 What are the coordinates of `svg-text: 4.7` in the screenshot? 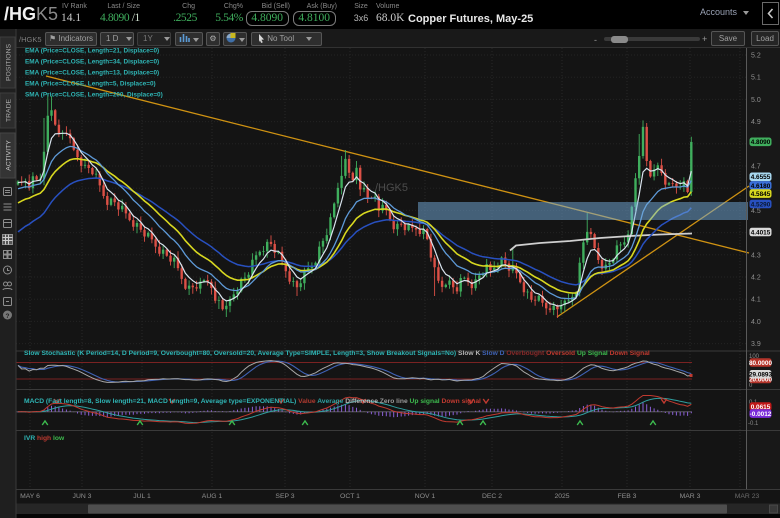 It's located at (756, 167).